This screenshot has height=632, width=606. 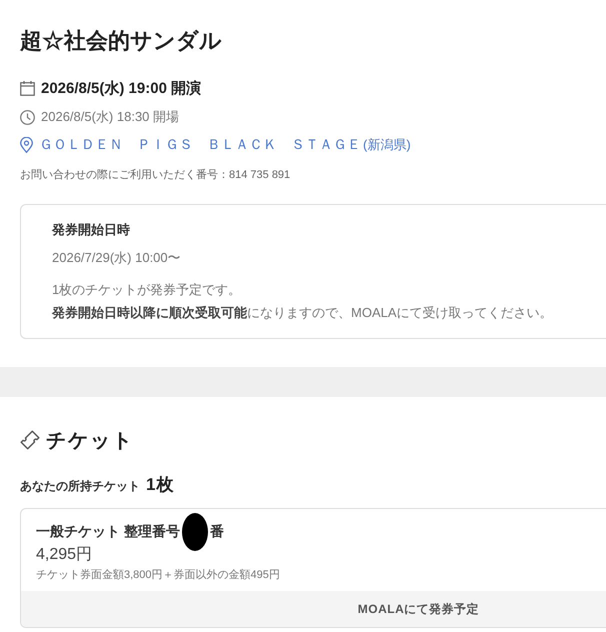 I want to click on doors-datetime: 2026/8/5(水) 18:30 開場, so click(x=110, y=117).